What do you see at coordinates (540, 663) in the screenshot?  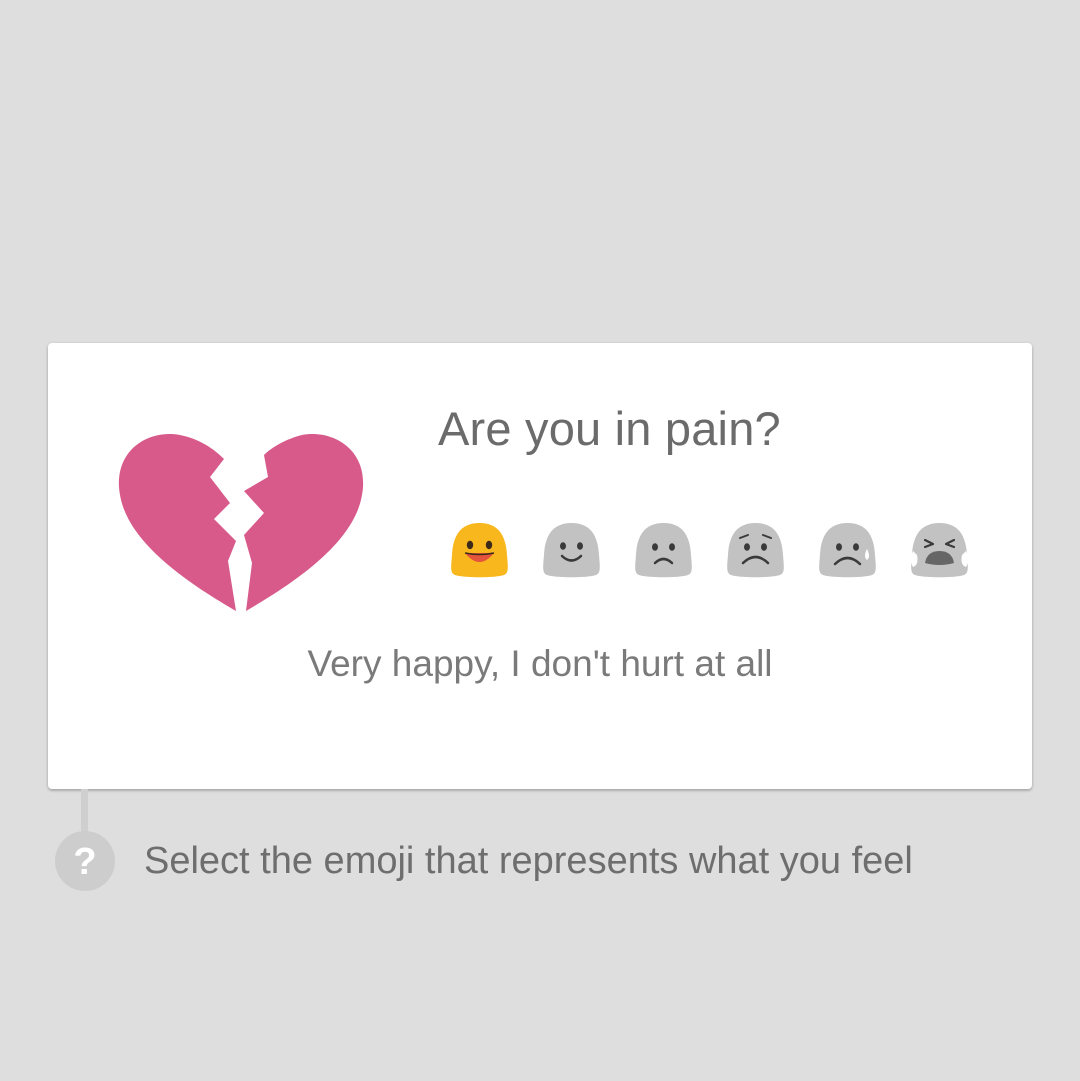 I see `selected-answer-label: Very happy, I don't hurt at all` at bounding box center [540, 663].